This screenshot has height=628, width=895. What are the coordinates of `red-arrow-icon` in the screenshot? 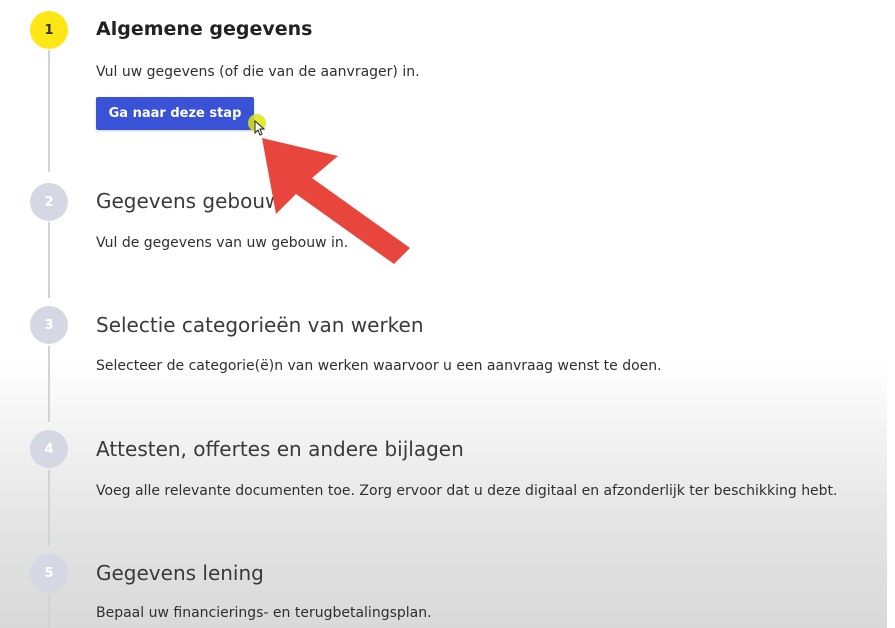 It's located at (336, 201).